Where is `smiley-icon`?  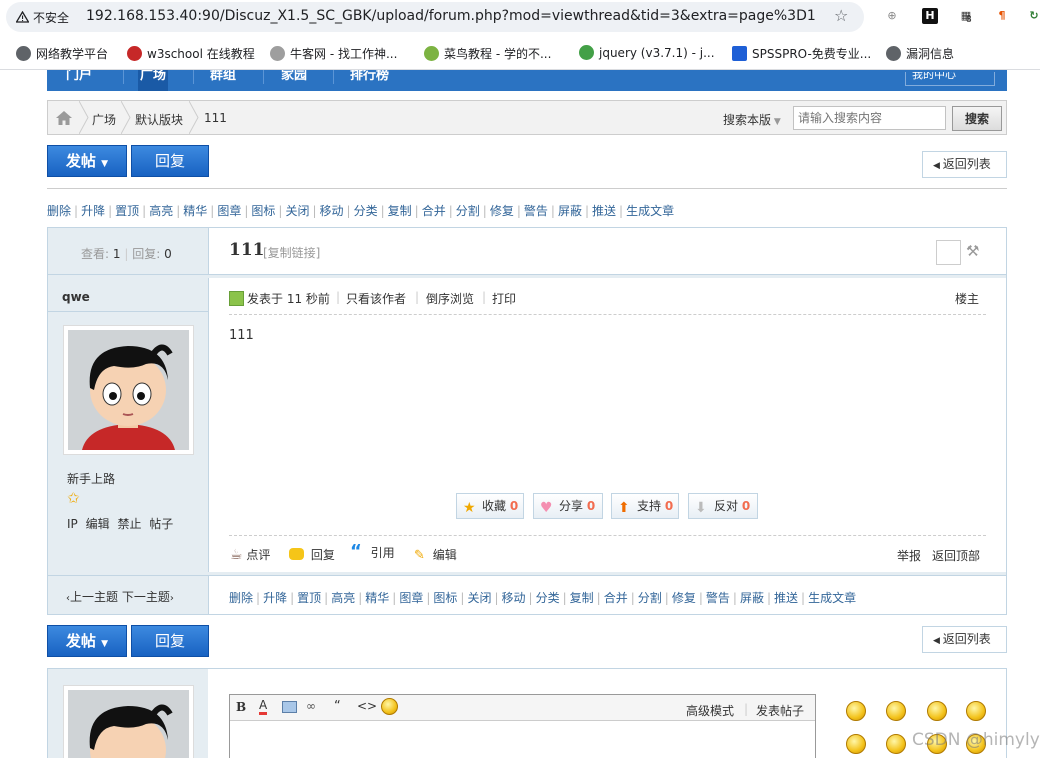
smiley-icon is located at coordinates (856, 711).